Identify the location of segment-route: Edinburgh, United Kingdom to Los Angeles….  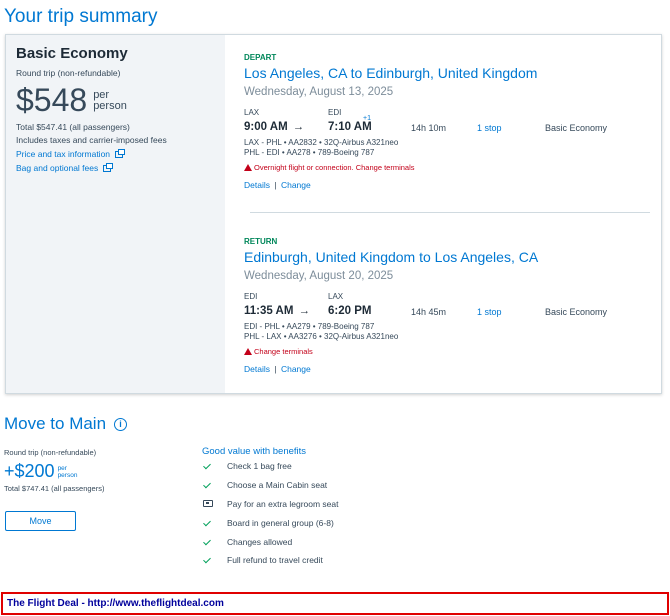
(391, 257).